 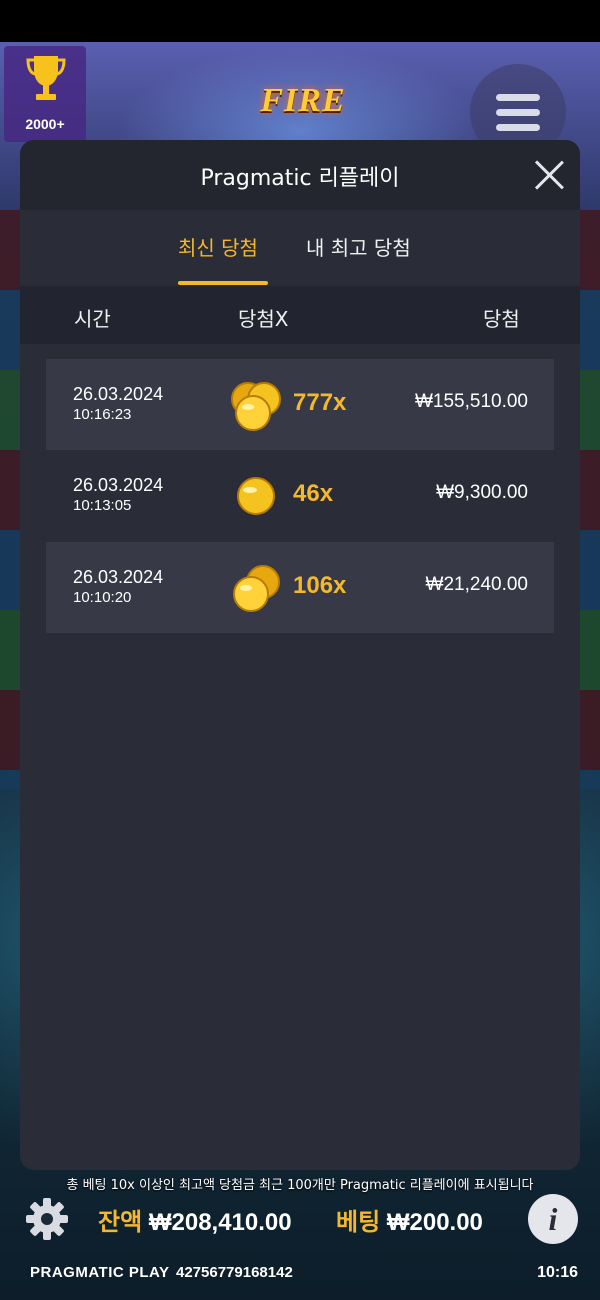 I want to click on coin-icon, so click(x=256, y=496).